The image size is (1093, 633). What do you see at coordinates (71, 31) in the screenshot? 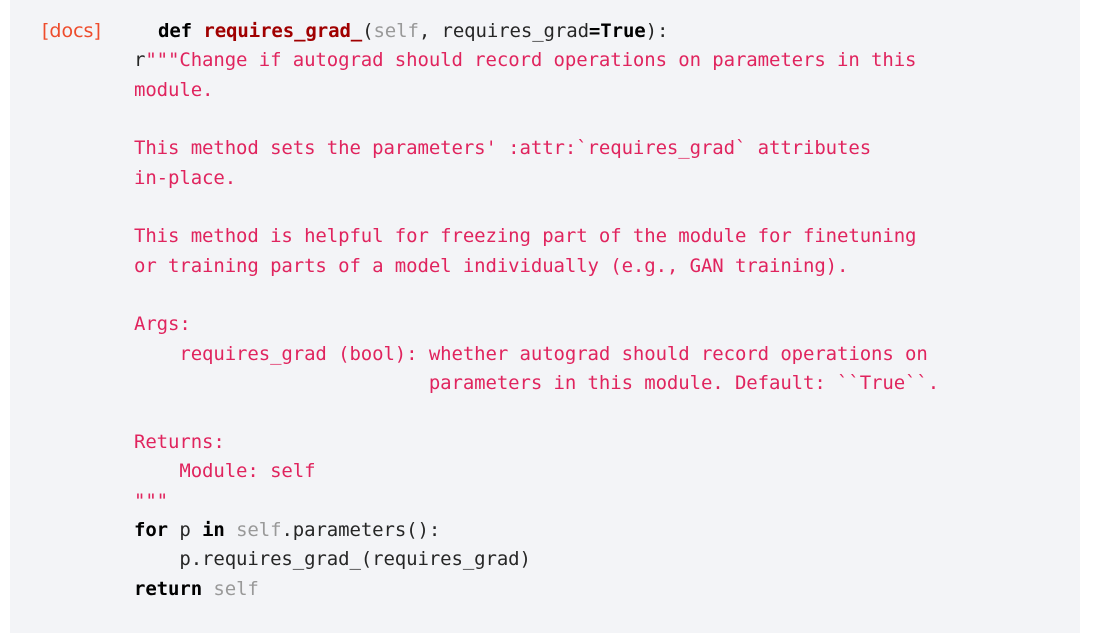
I see `docs-link: [docs]` at bounding box center [71, 31].